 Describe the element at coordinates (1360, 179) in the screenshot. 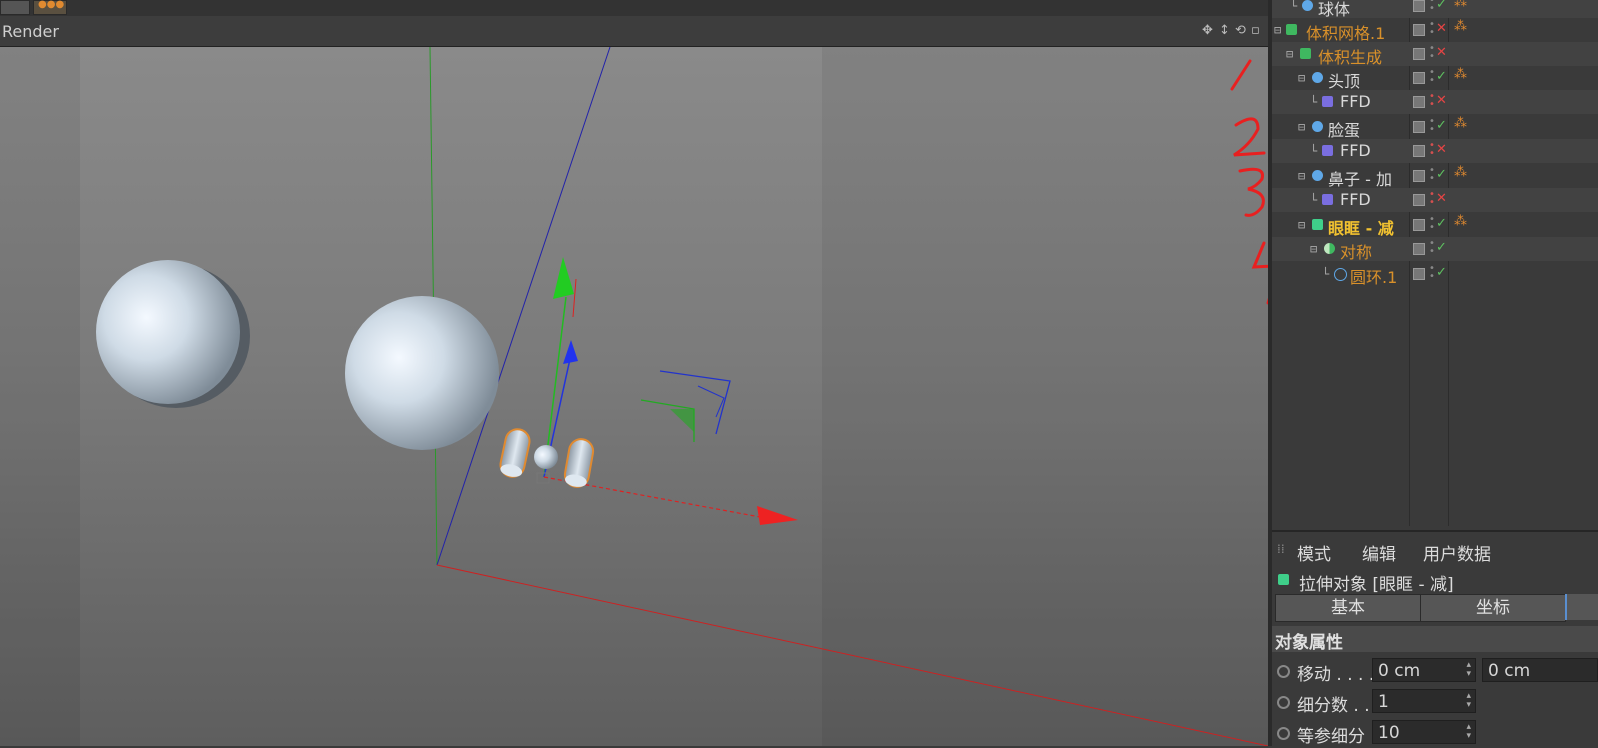

I see `object-name: 鼻子 - 加` at that location.